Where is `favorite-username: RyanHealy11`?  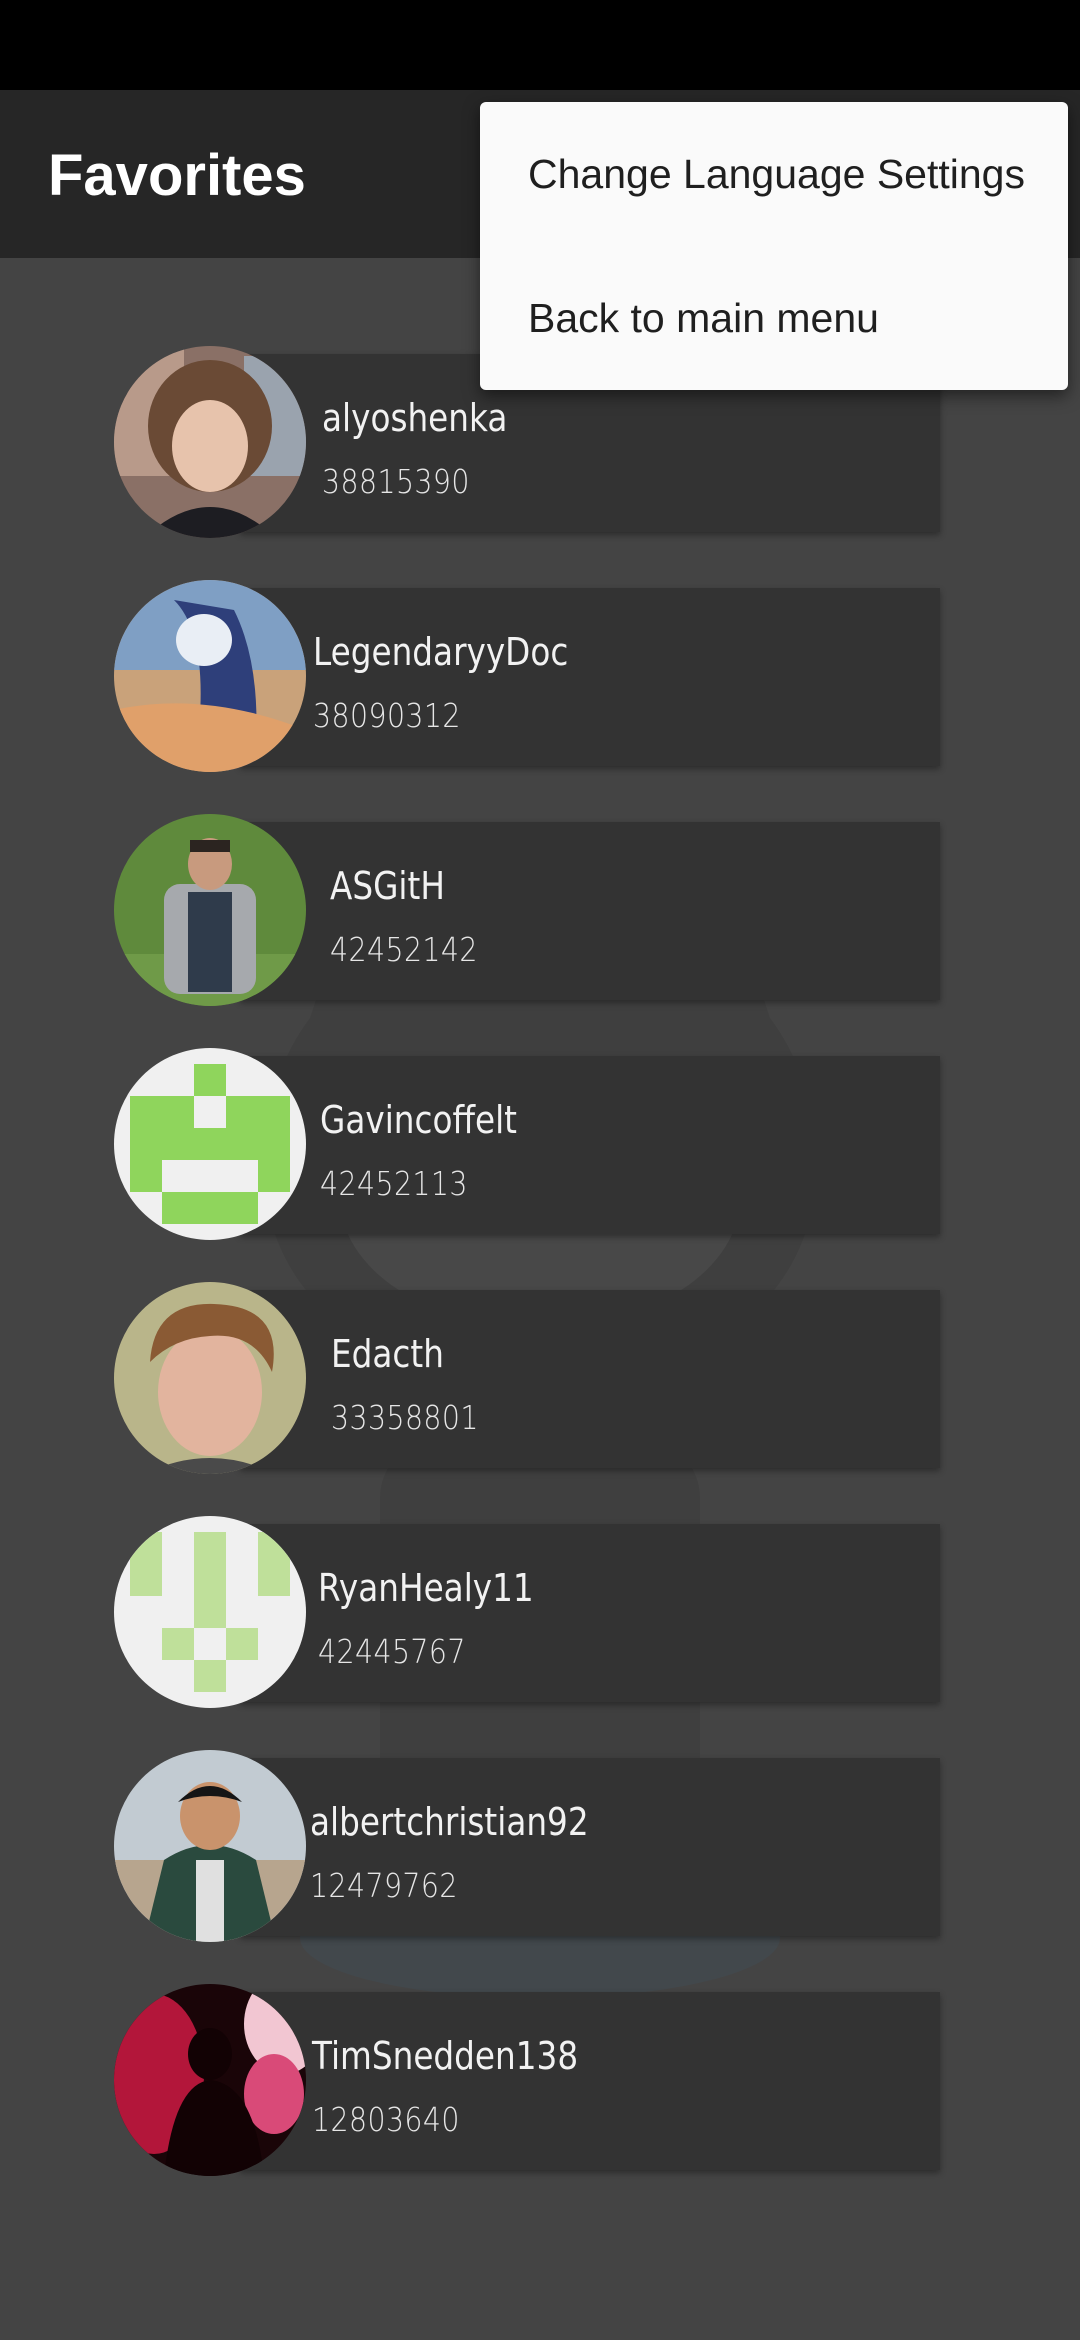 favorite-username: RyanHealy11 is located at coordinates (426, 1588).